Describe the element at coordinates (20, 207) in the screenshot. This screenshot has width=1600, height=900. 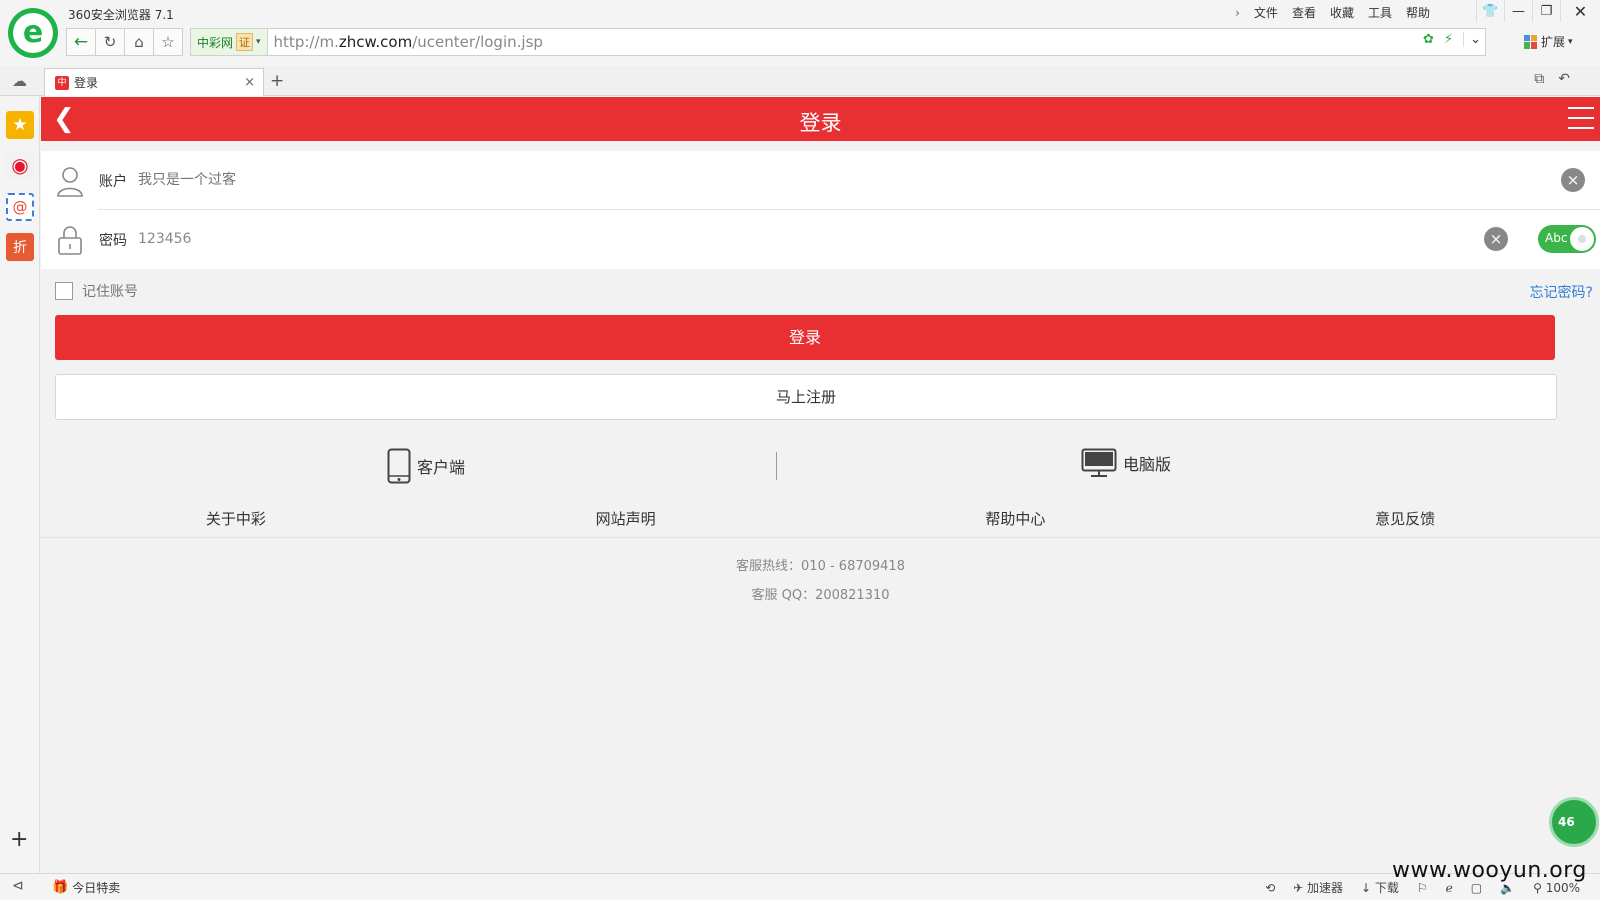
I see `mail-icon: @` at that location.